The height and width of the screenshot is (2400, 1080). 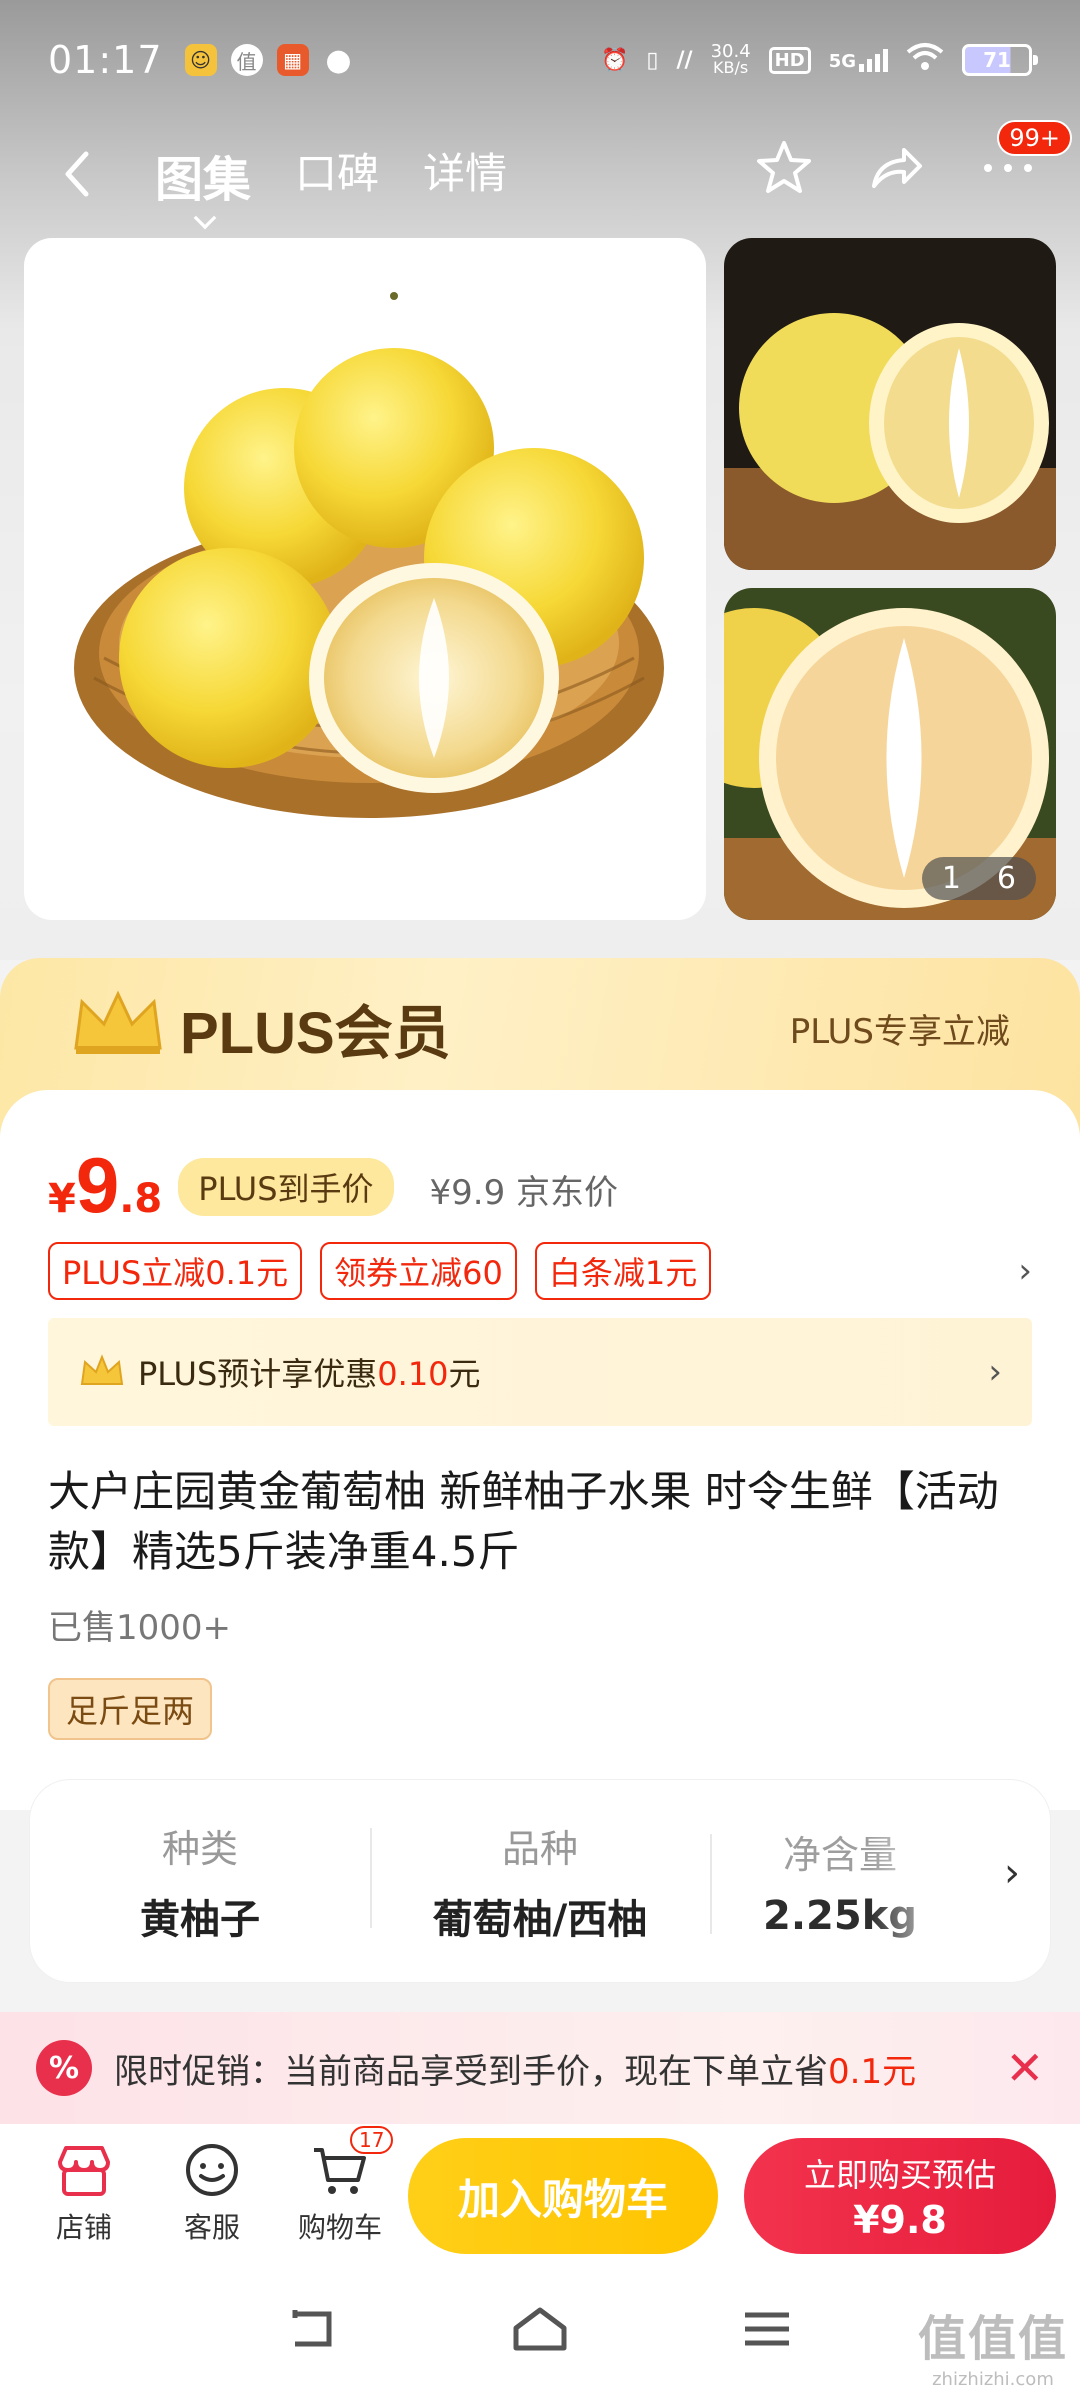 I want to click on message-icon: ●, so click(x=338, y=60).